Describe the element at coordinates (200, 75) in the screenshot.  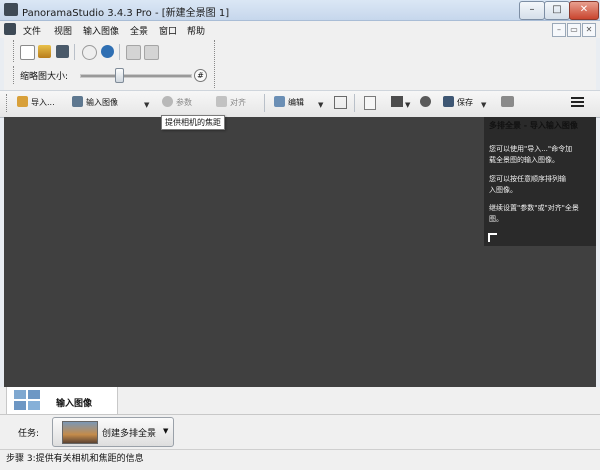
I see `grid-size-button: #` at that location.